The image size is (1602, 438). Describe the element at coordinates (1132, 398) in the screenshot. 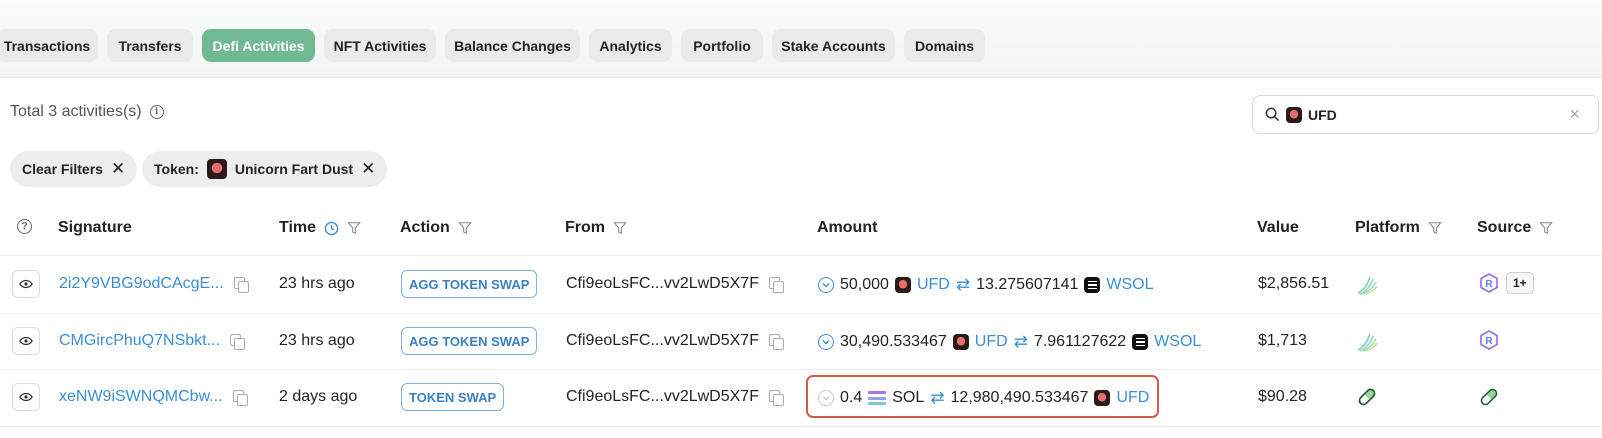

I see `token-out-link: UFD` at that location.